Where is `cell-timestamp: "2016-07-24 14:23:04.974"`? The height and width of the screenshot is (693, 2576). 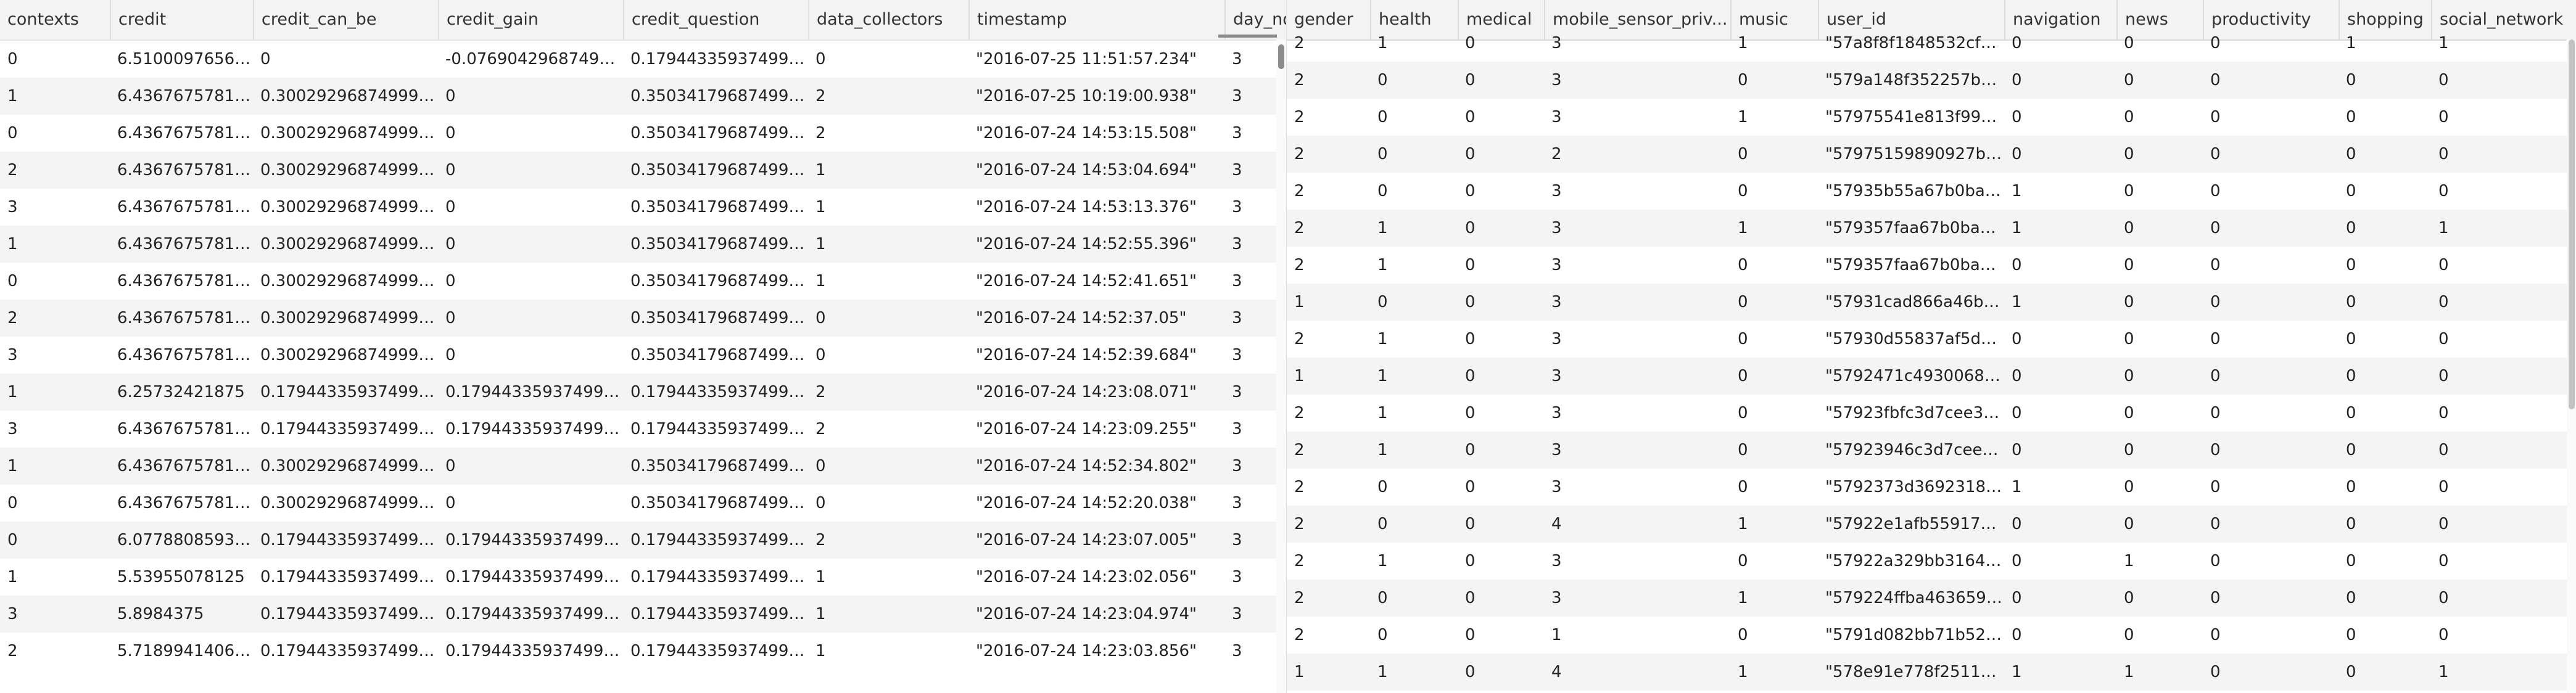 cell-timestamp: "2016-07-24 14:23:04.974" is located at coordinates (1096, 614).